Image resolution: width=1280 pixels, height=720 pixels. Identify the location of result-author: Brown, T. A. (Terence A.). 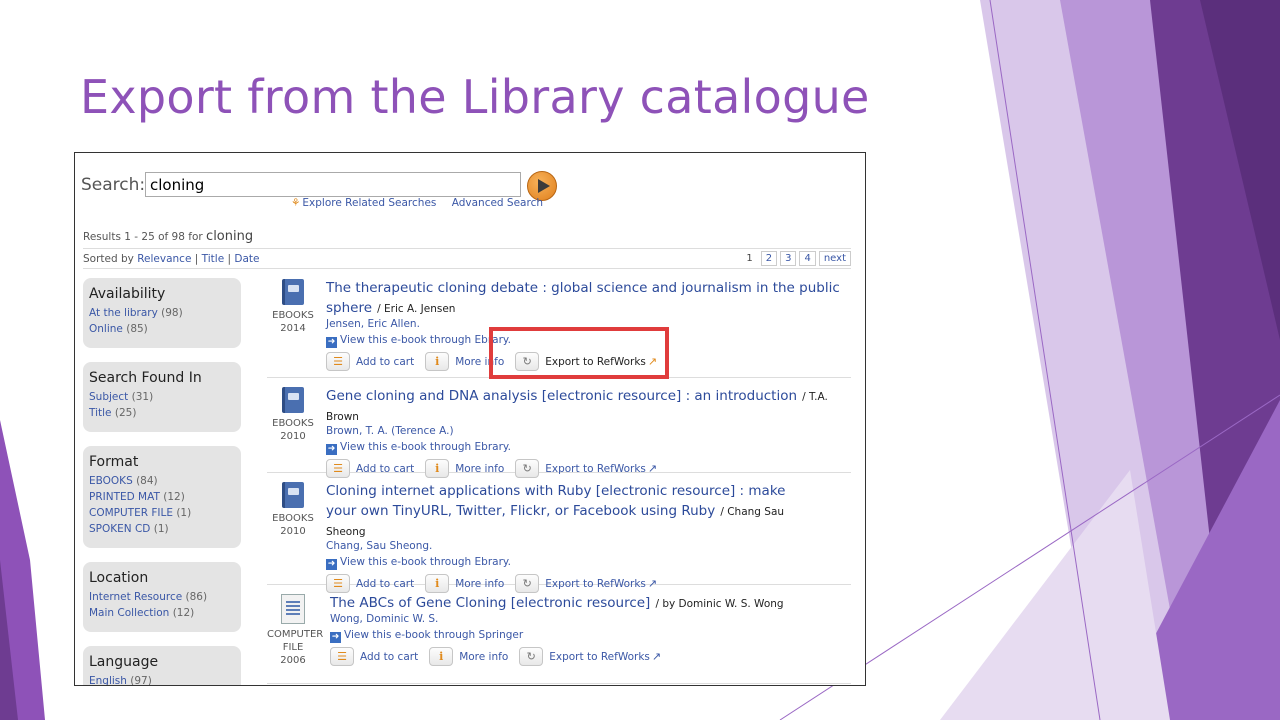
(588, 431).